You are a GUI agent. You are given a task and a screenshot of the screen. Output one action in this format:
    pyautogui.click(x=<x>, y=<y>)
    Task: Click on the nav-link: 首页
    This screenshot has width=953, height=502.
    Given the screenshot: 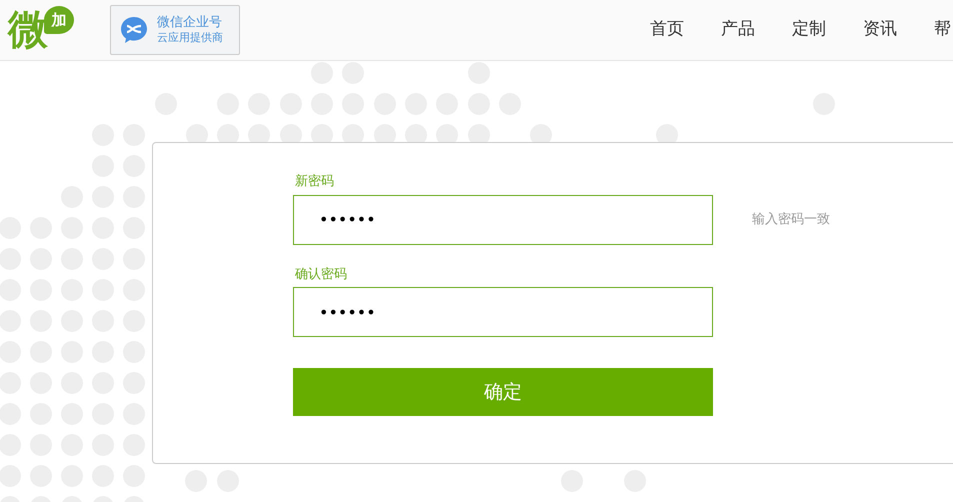 What is the action you would take?
    pyautogui.click(x=667, y=30)
    